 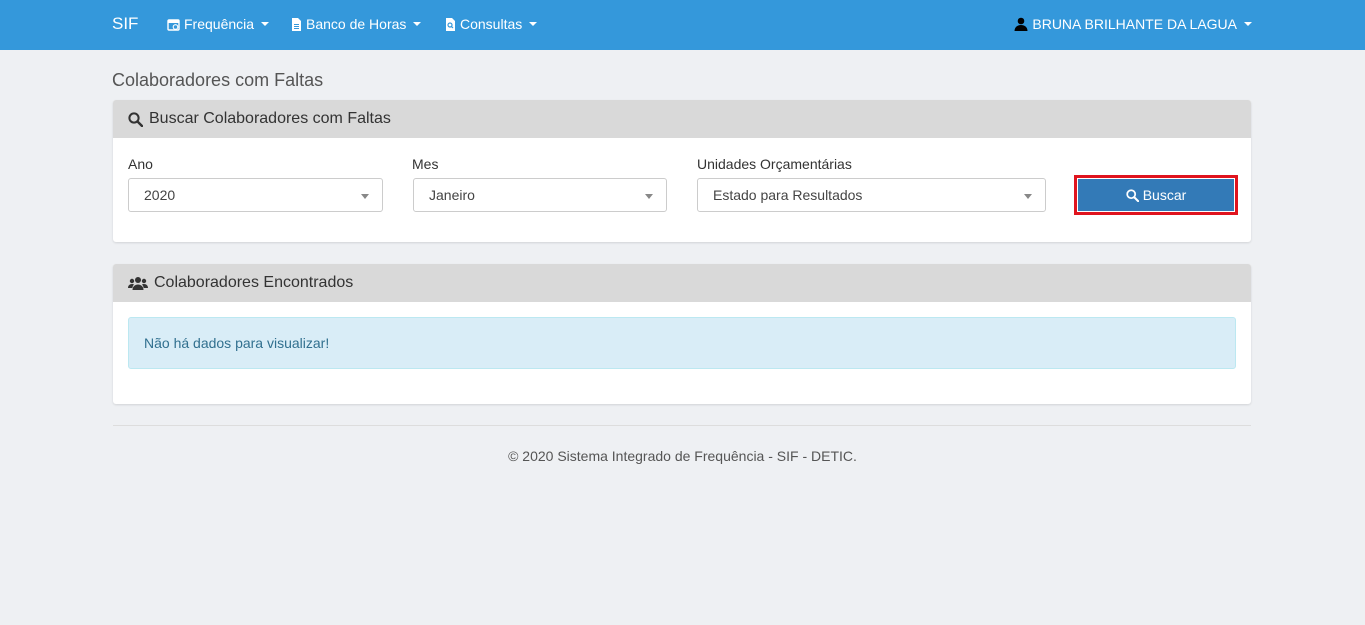 I want to click on nav-banco-de-horas-label: Banco de Horas, so click(x=356, y=24).